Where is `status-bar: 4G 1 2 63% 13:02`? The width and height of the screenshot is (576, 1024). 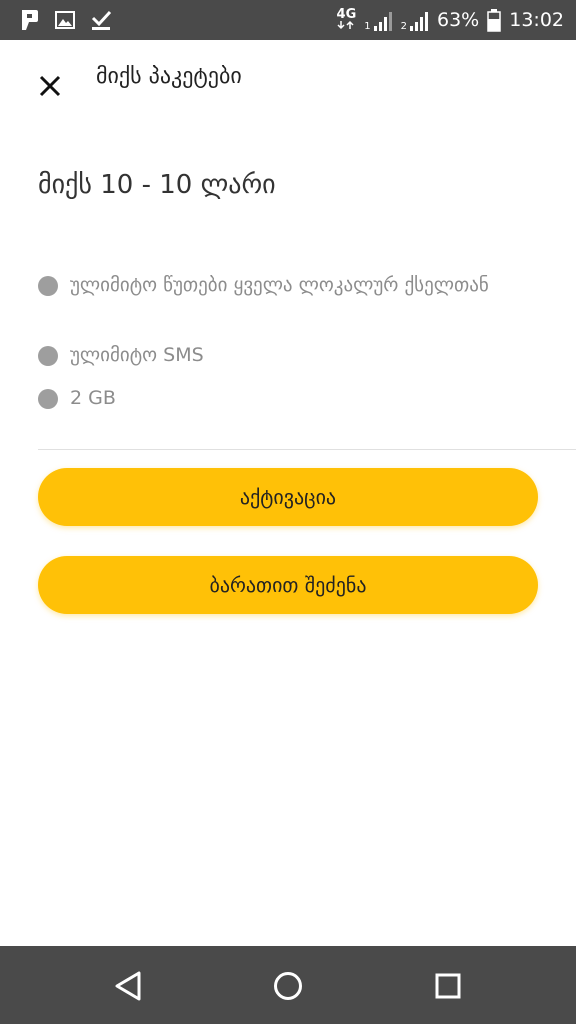 status-bar: 4G 1 2 63% 13:02 is located at coordinates (288, 20).